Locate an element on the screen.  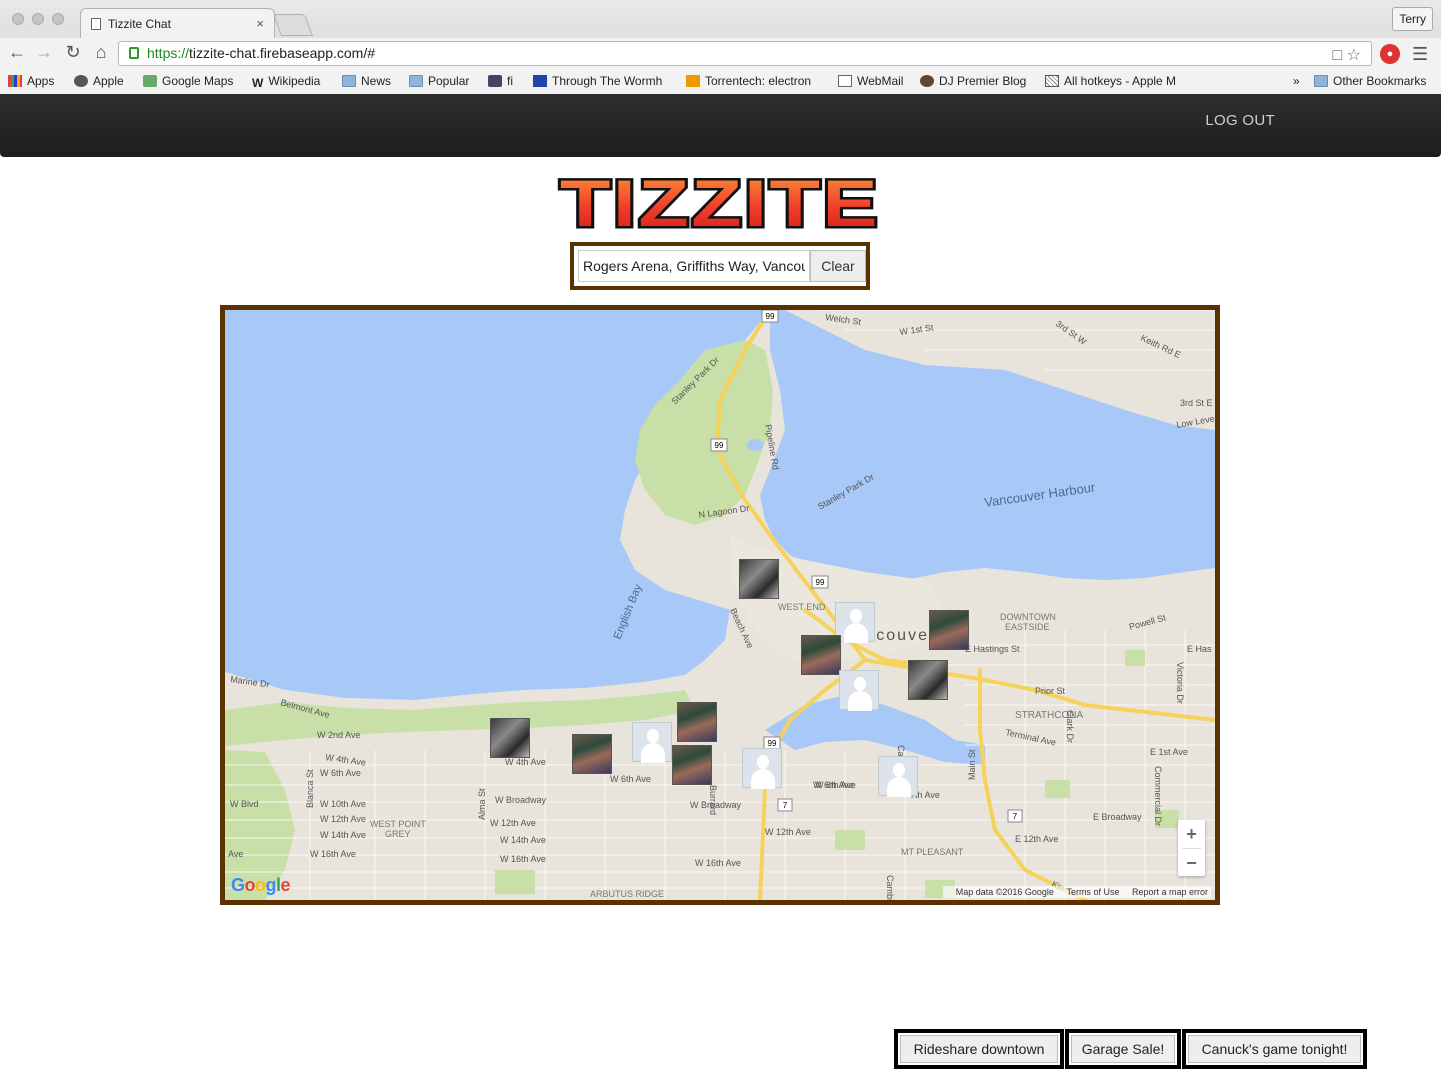
tab-close-icon: × is located at coordinates (260, 24).